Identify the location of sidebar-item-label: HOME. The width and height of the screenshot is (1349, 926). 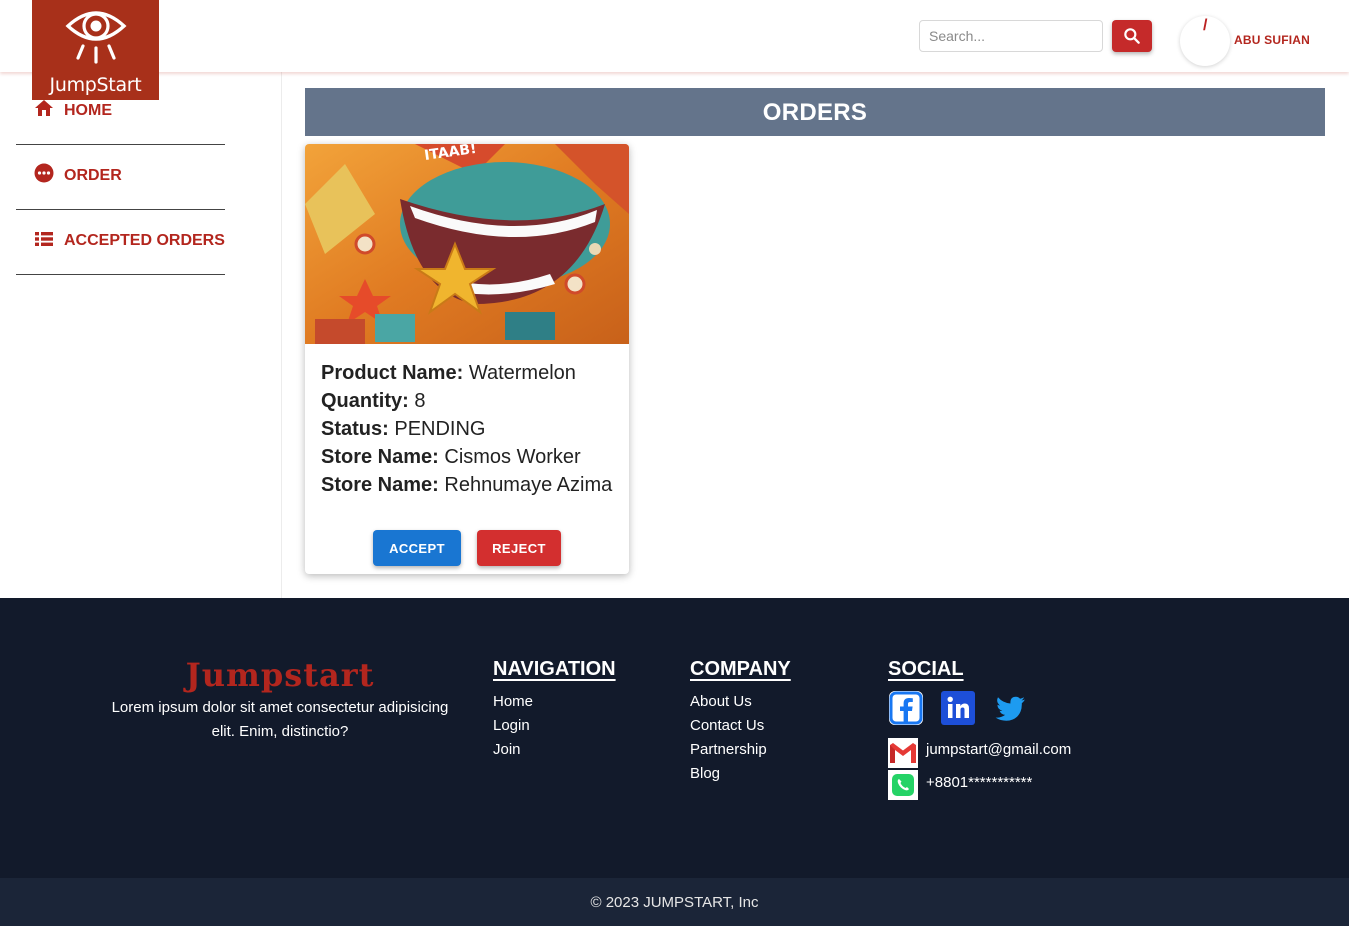
(88, 110).